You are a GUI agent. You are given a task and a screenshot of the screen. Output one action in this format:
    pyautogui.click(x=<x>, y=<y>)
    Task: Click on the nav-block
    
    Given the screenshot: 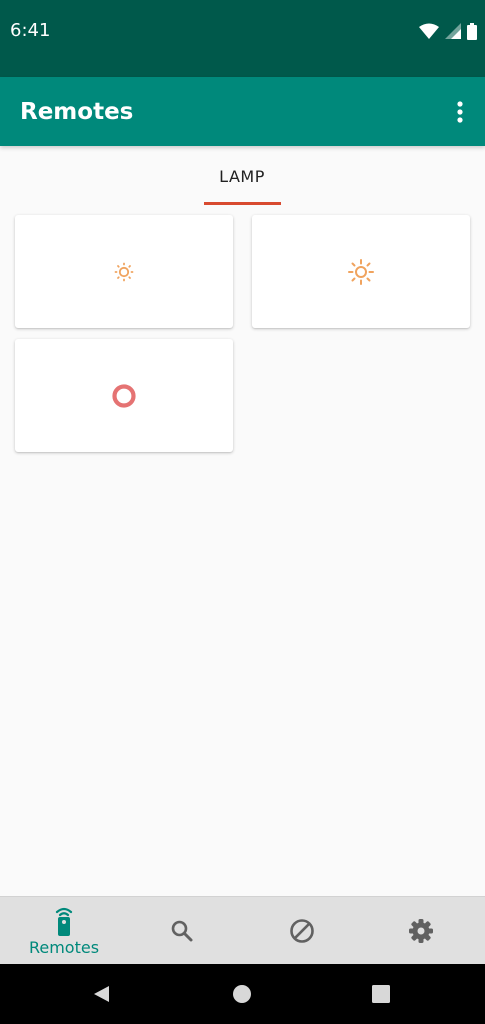 What is the action you would take?
    pyautogui.click(x=302, y=931)
    